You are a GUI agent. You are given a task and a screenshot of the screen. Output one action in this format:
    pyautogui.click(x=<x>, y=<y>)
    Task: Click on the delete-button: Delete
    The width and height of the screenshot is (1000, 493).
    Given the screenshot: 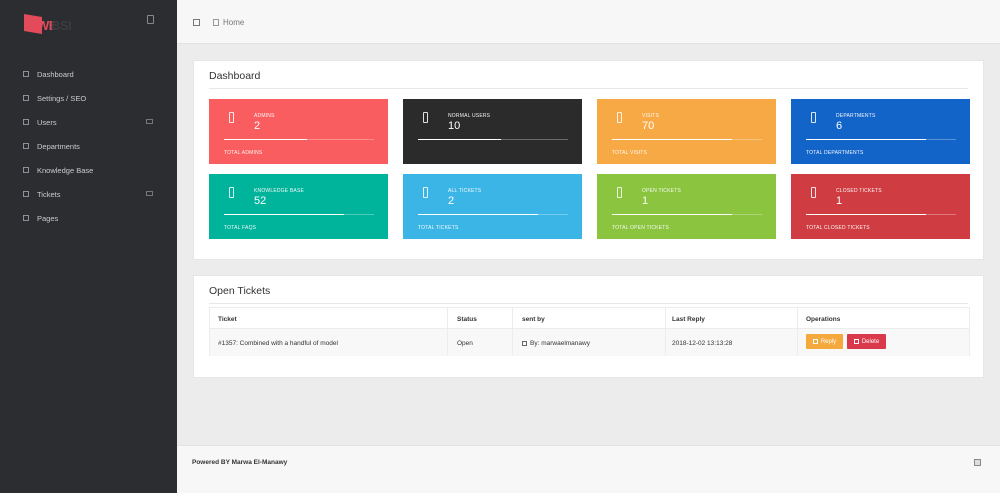 What is the action you would take?
    pyautogui.click(x=866, y=341)
    